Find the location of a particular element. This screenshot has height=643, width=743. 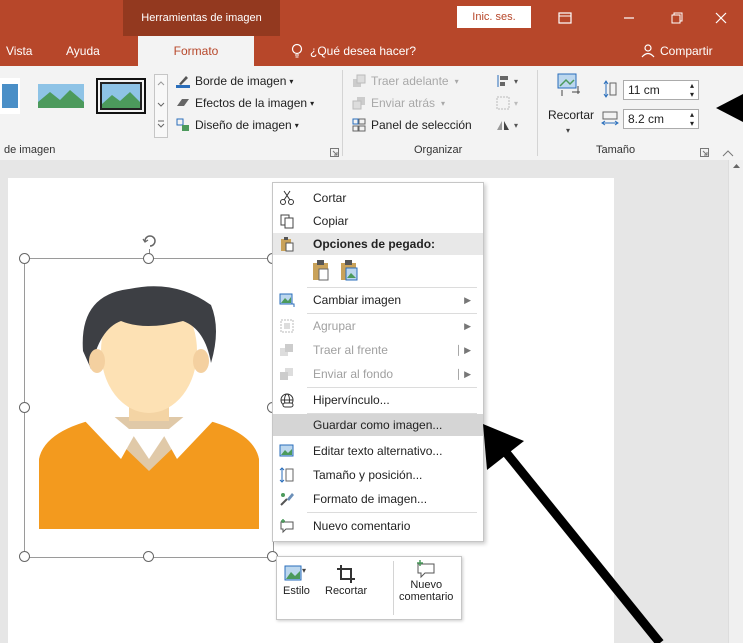

resize-handle-bottom is located at coordinates (148, 556).